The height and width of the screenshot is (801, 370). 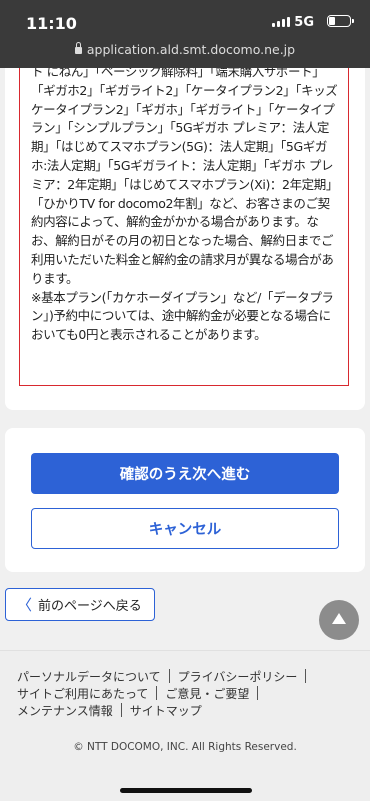 I want to click on footer-link-sitemap: サイトマップ, so click(x=166, y=711).